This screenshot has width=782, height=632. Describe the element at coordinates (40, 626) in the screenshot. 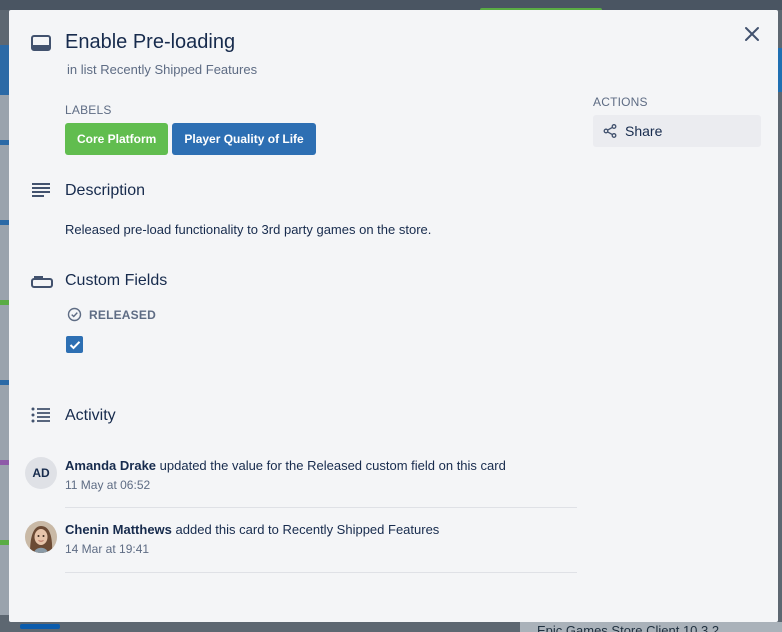

I see `board-bottom-blue-bar` at that location.